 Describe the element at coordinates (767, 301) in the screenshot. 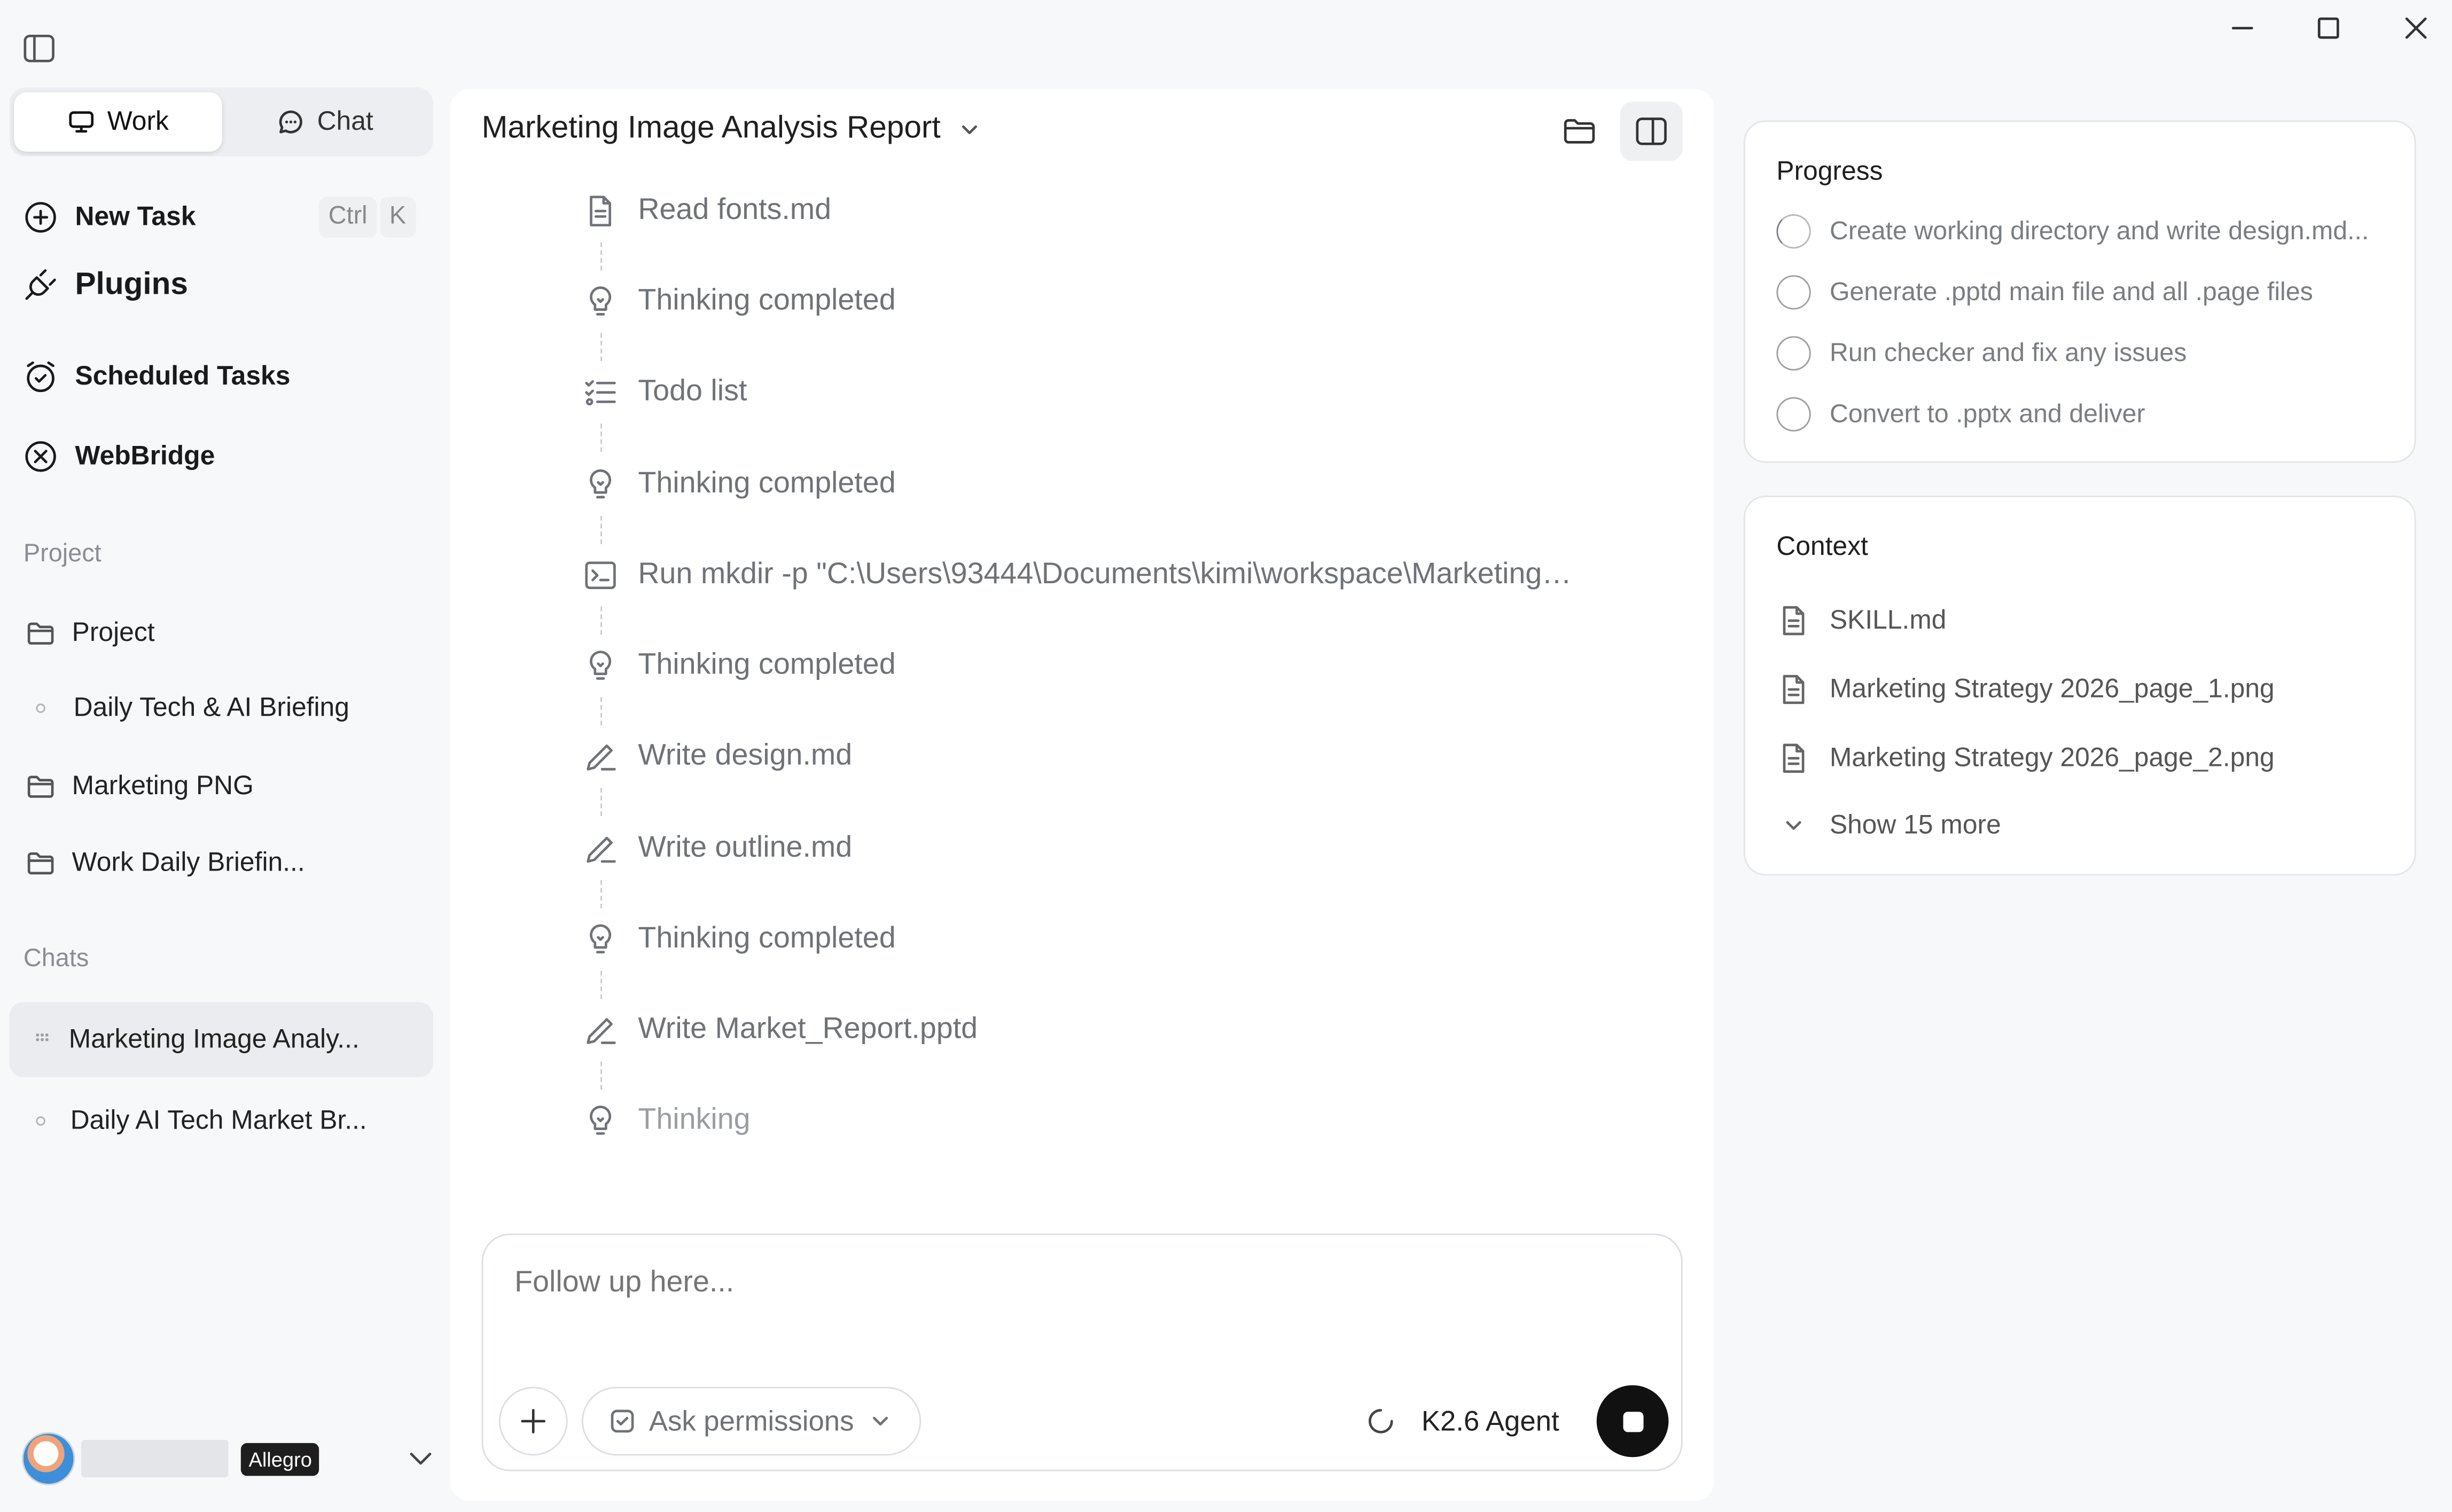

I see `step-label: Thinking completed` at that location.